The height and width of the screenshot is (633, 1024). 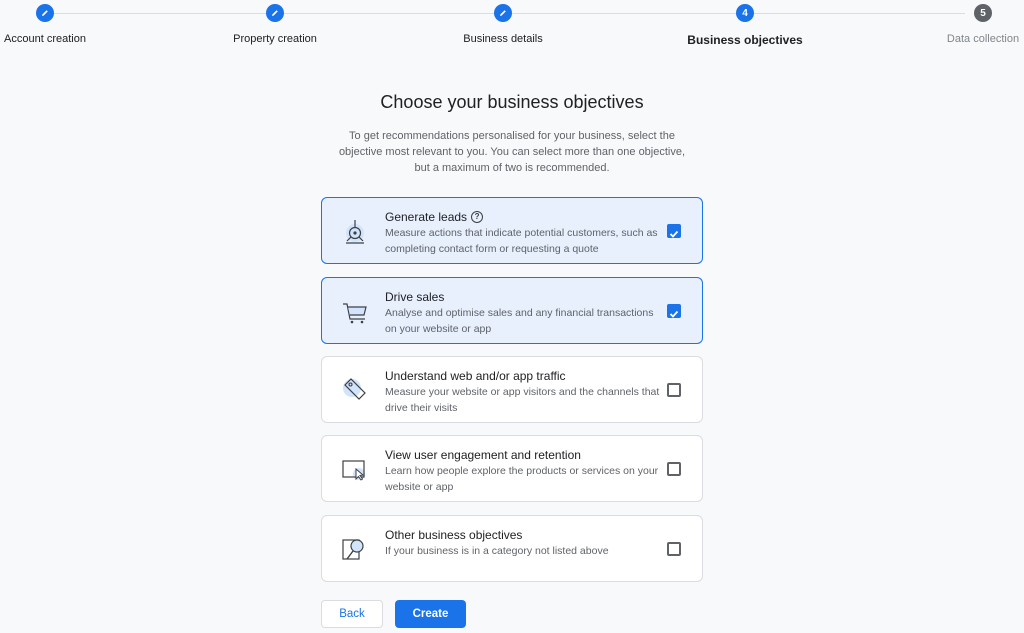 What do you see at coordinates (503, 24) in the screenshot?
I see `step-business-details: Business details` at bounding box center [503, 24].